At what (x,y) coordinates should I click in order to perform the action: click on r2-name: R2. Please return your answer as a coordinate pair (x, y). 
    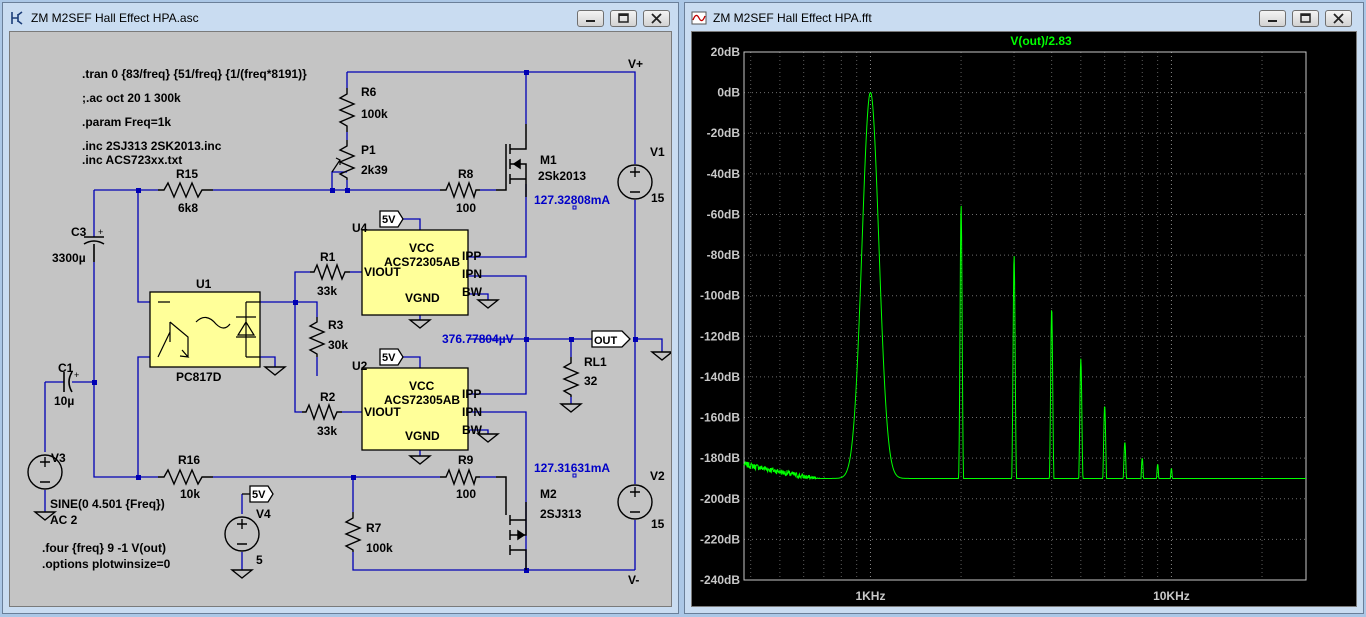
    Looking at the image, I should click on (328, 397).